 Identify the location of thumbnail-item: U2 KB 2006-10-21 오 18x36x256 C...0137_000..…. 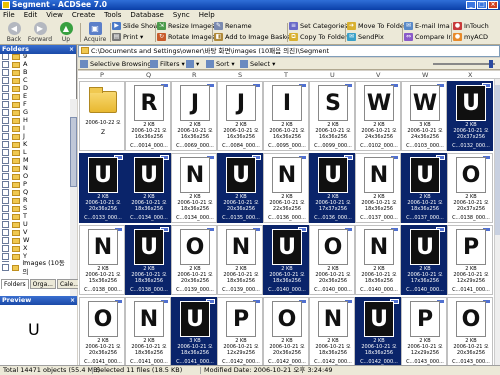
(424, 188).